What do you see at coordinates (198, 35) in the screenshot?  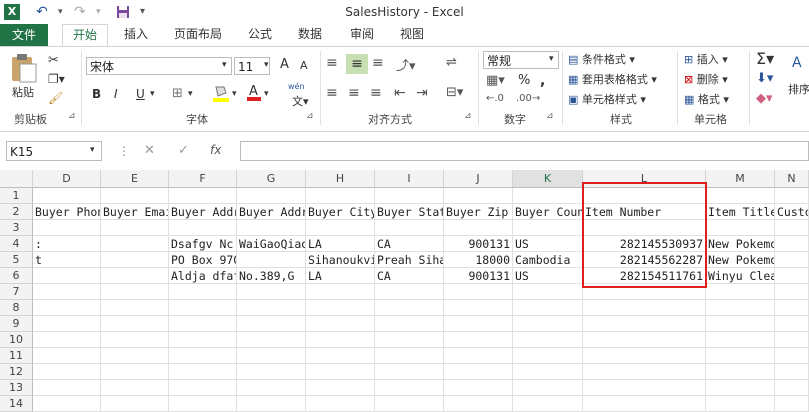 I see `tab-3: 页面布局` at bounding box center [198, 35].